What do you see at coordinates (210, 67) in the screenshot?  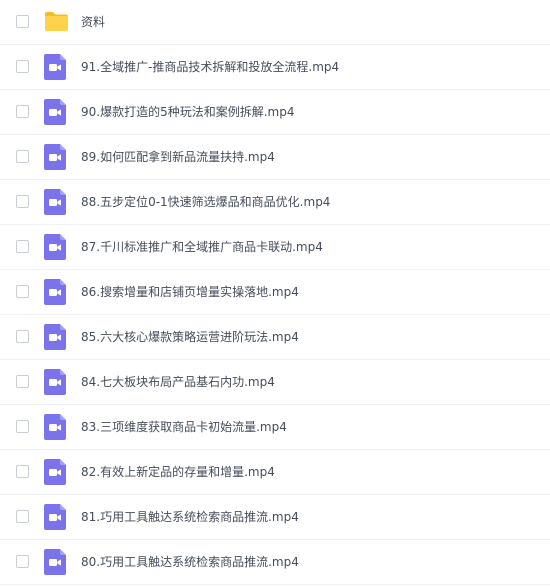 I see `file-name: 91.全域推广-推商品技术拆解和投放全流程.mp4` at bounding box center [210, 67].